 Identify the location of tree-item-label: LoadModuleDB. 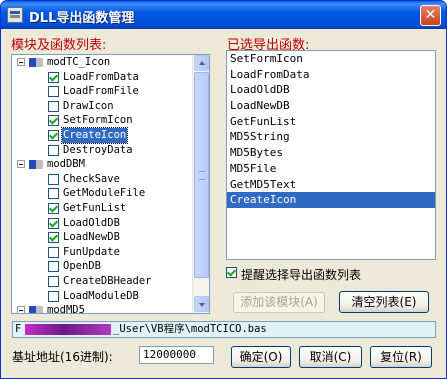
(101, 295).